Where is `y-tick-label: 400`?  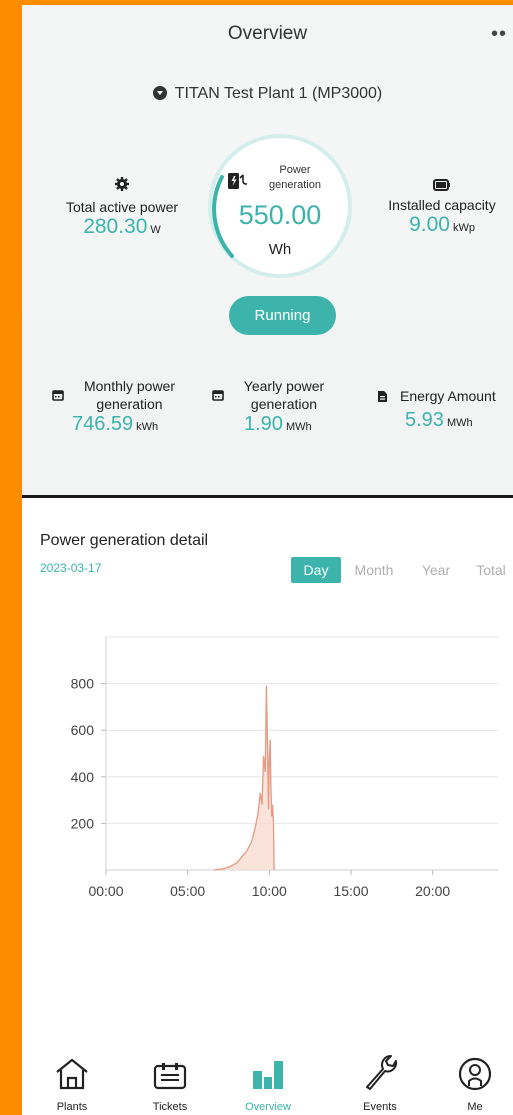
y-tick-label: 400 is located at coordinates (83, 777).